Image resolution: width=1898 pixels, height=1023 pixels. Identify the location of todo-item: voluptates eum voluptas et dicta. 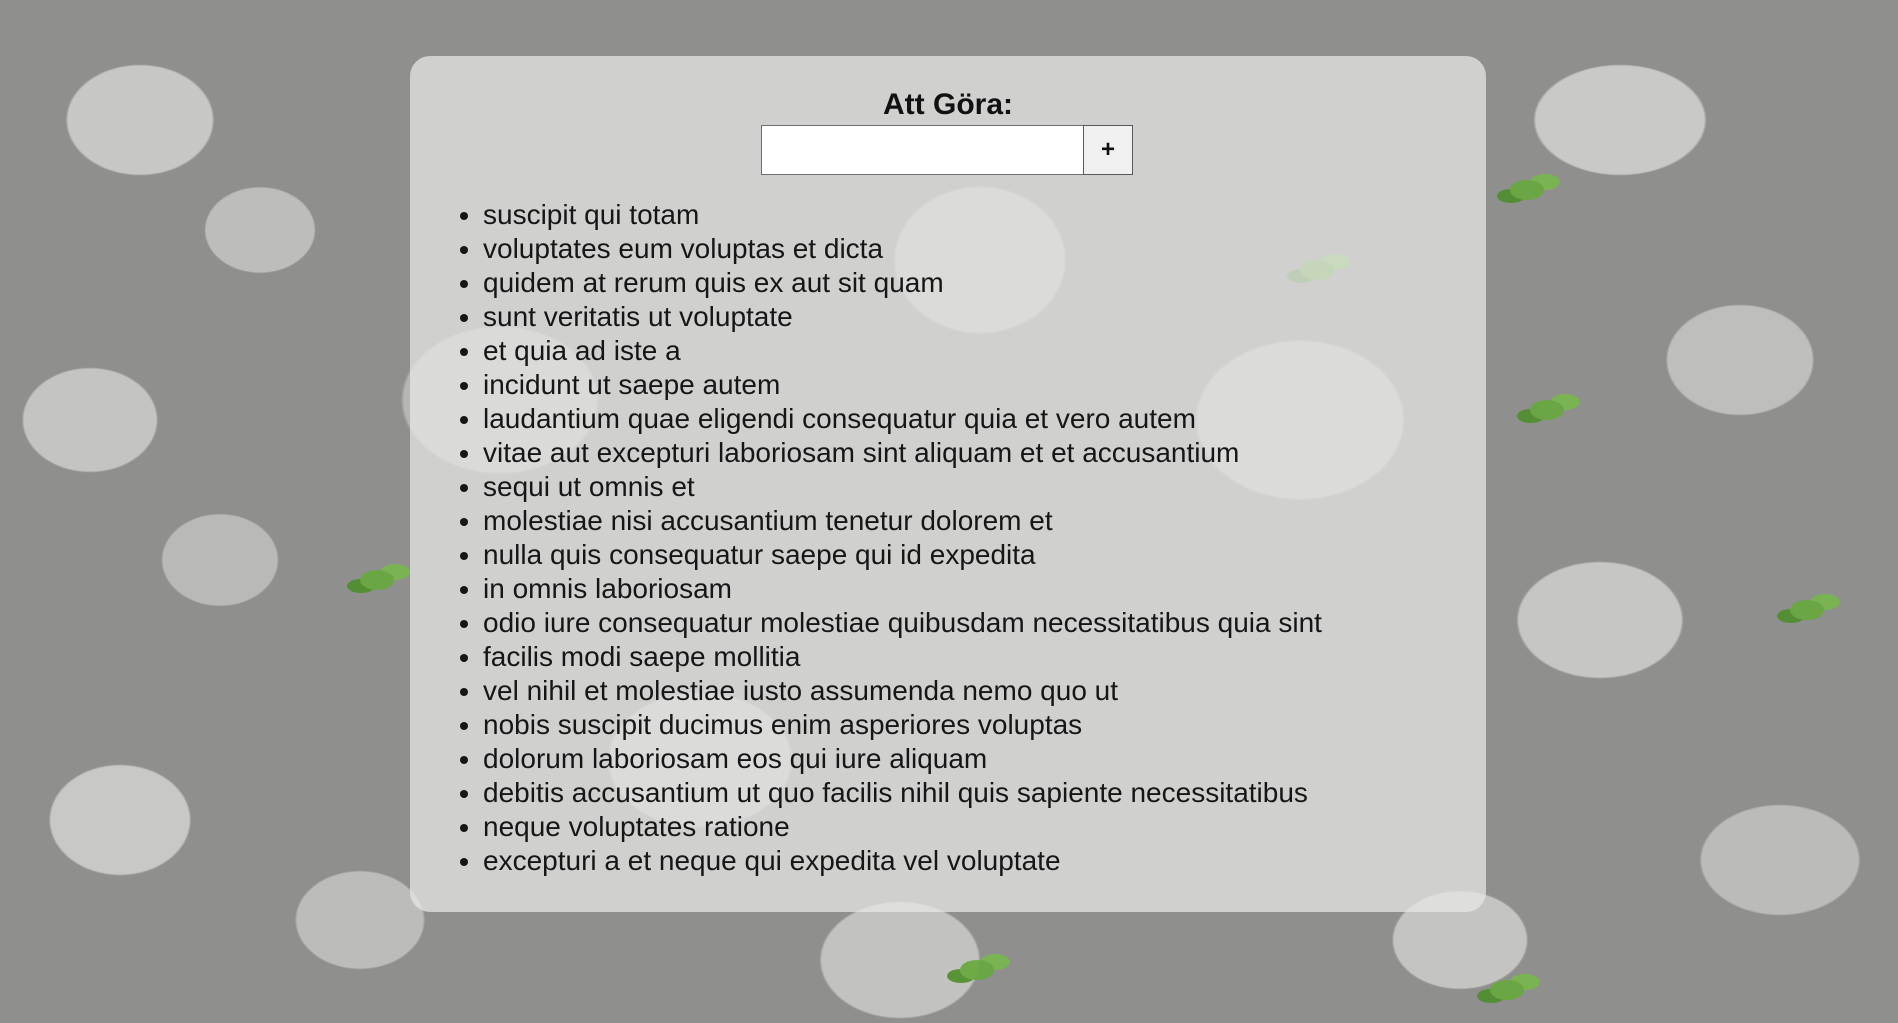
(984, 249).